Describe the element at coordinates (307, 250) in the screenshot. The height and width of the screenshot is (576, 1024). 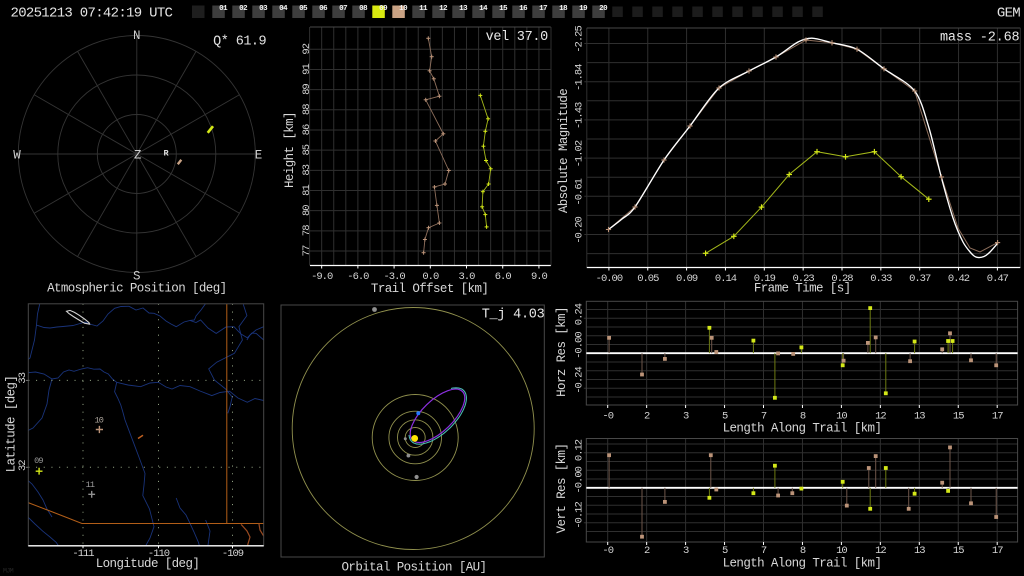
I see `svg-text: 77` at that location.